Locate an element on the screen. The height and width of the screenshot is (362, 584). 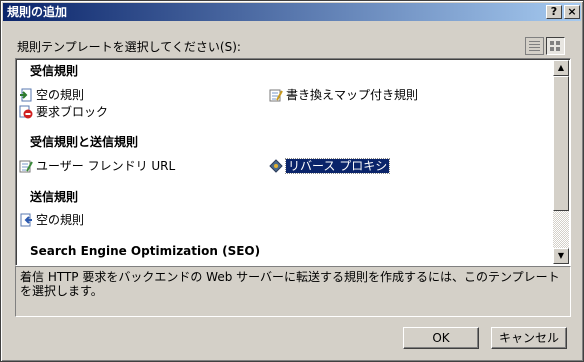
title-bar: 規則の追加 ? × is located at coordinates (292, 12).